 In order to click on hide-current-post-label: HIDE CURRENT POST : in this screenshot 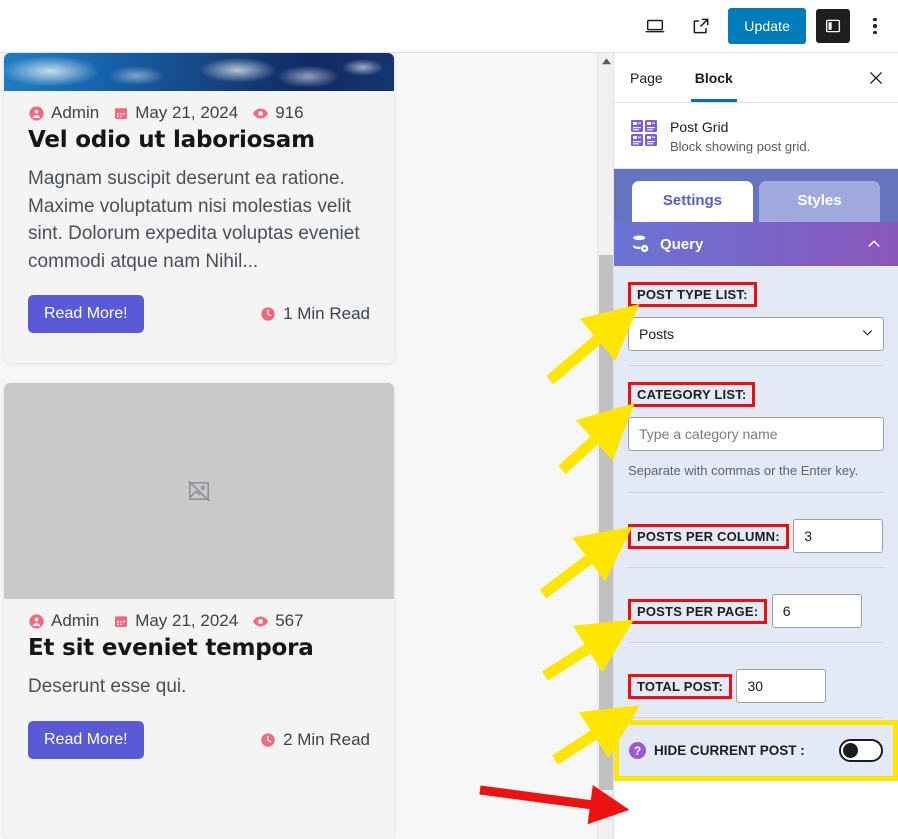, I will do `click(729, 750)`.